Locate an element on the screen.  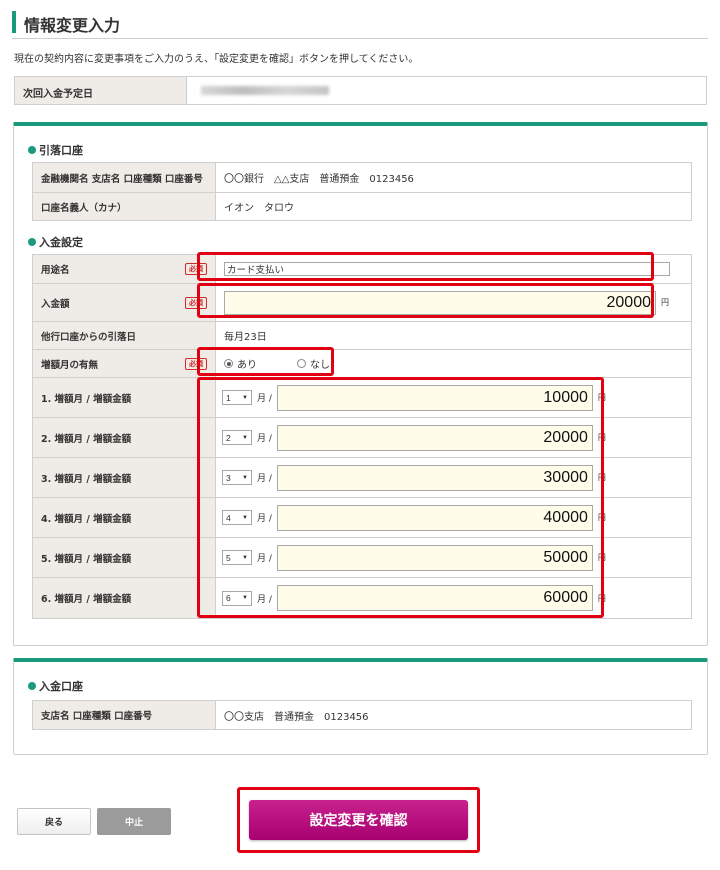
title-accent-bar is located at coordinates (14, 22).